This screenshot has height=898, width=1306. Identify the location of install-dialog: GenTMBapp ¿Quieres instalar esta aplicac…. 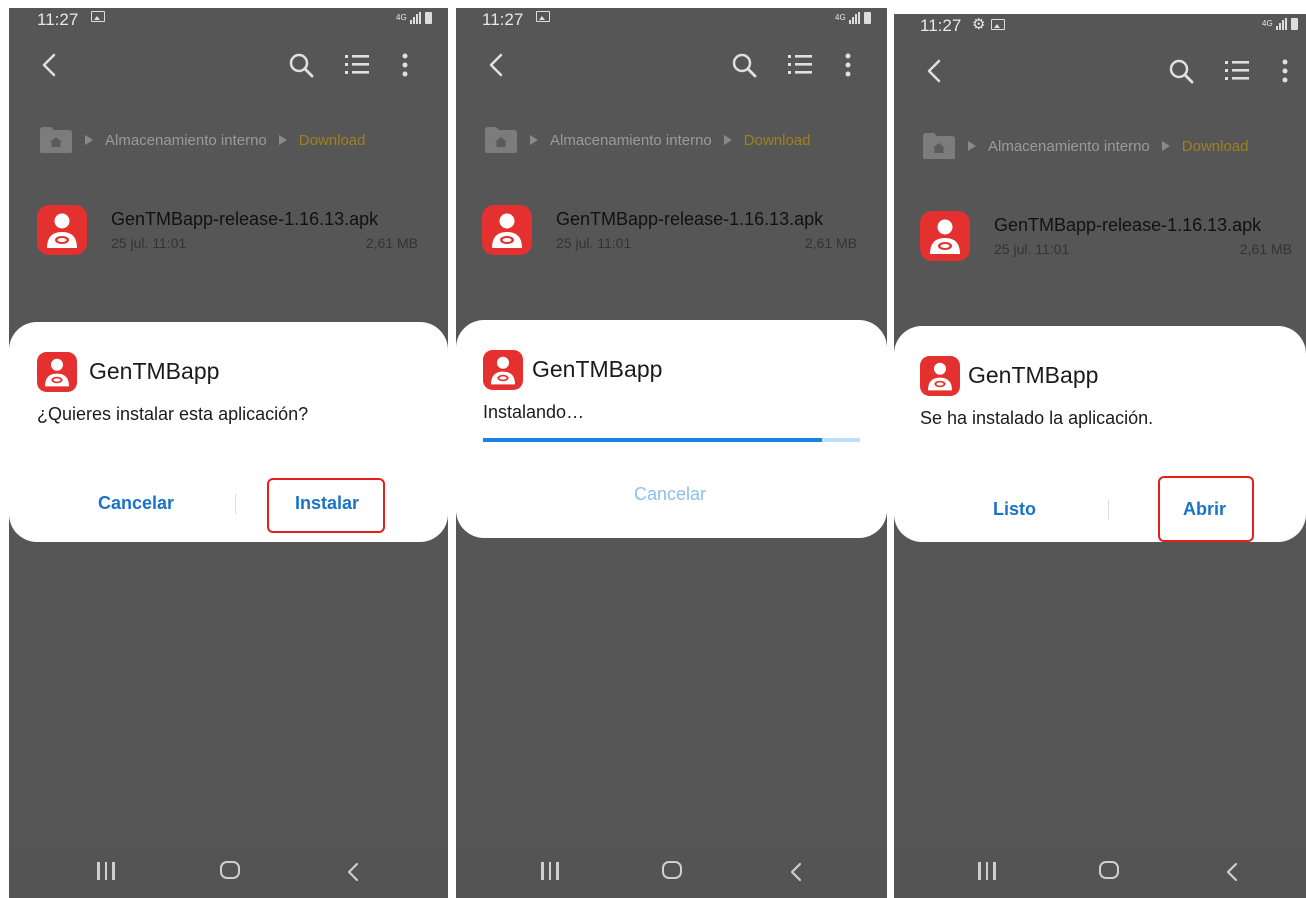
(228, 432).